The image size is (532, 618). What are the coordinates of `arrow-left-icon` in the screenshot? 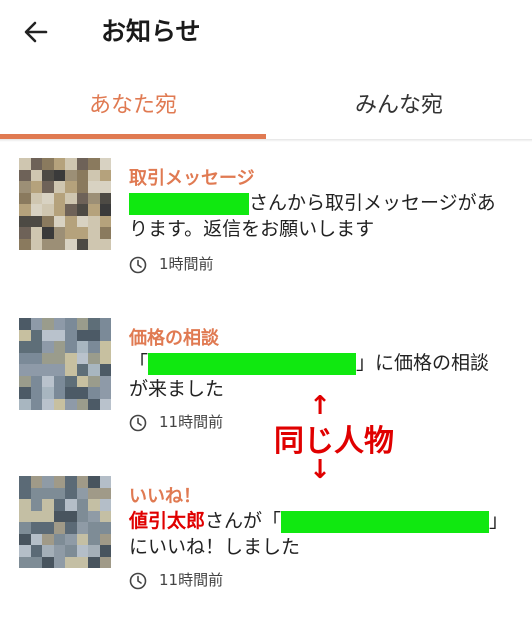 It's located at (36, 32).